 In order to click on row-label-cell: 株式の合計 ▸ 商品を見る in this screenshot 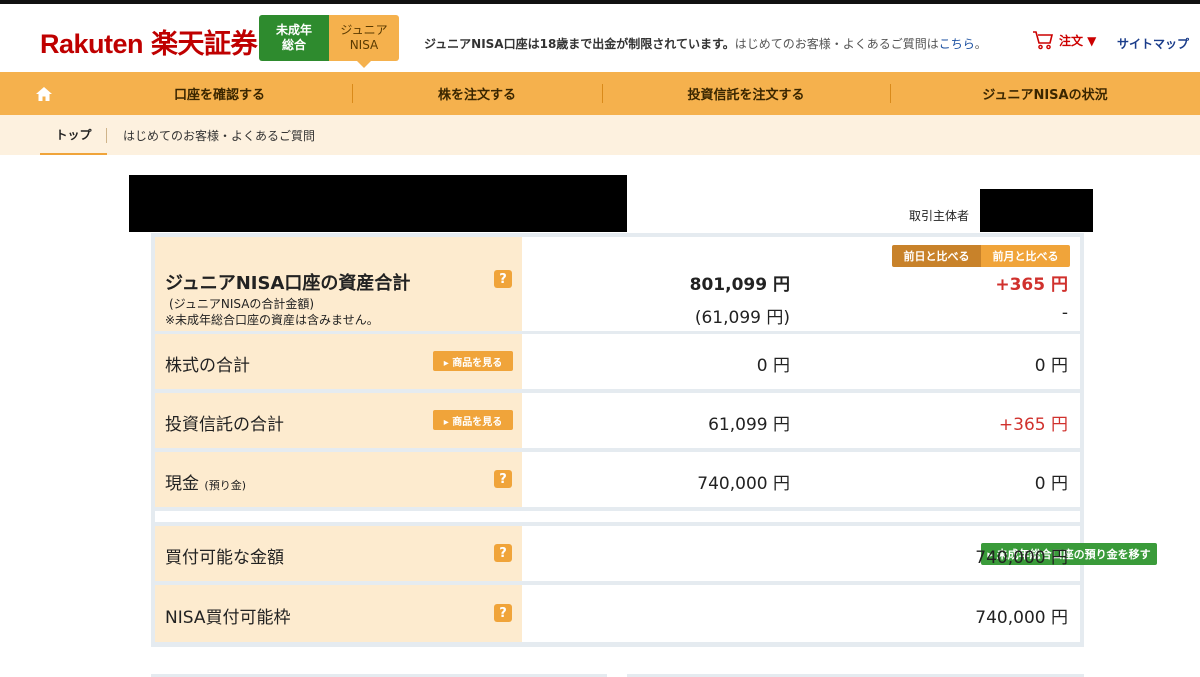, I will do `click(338, 361)`.